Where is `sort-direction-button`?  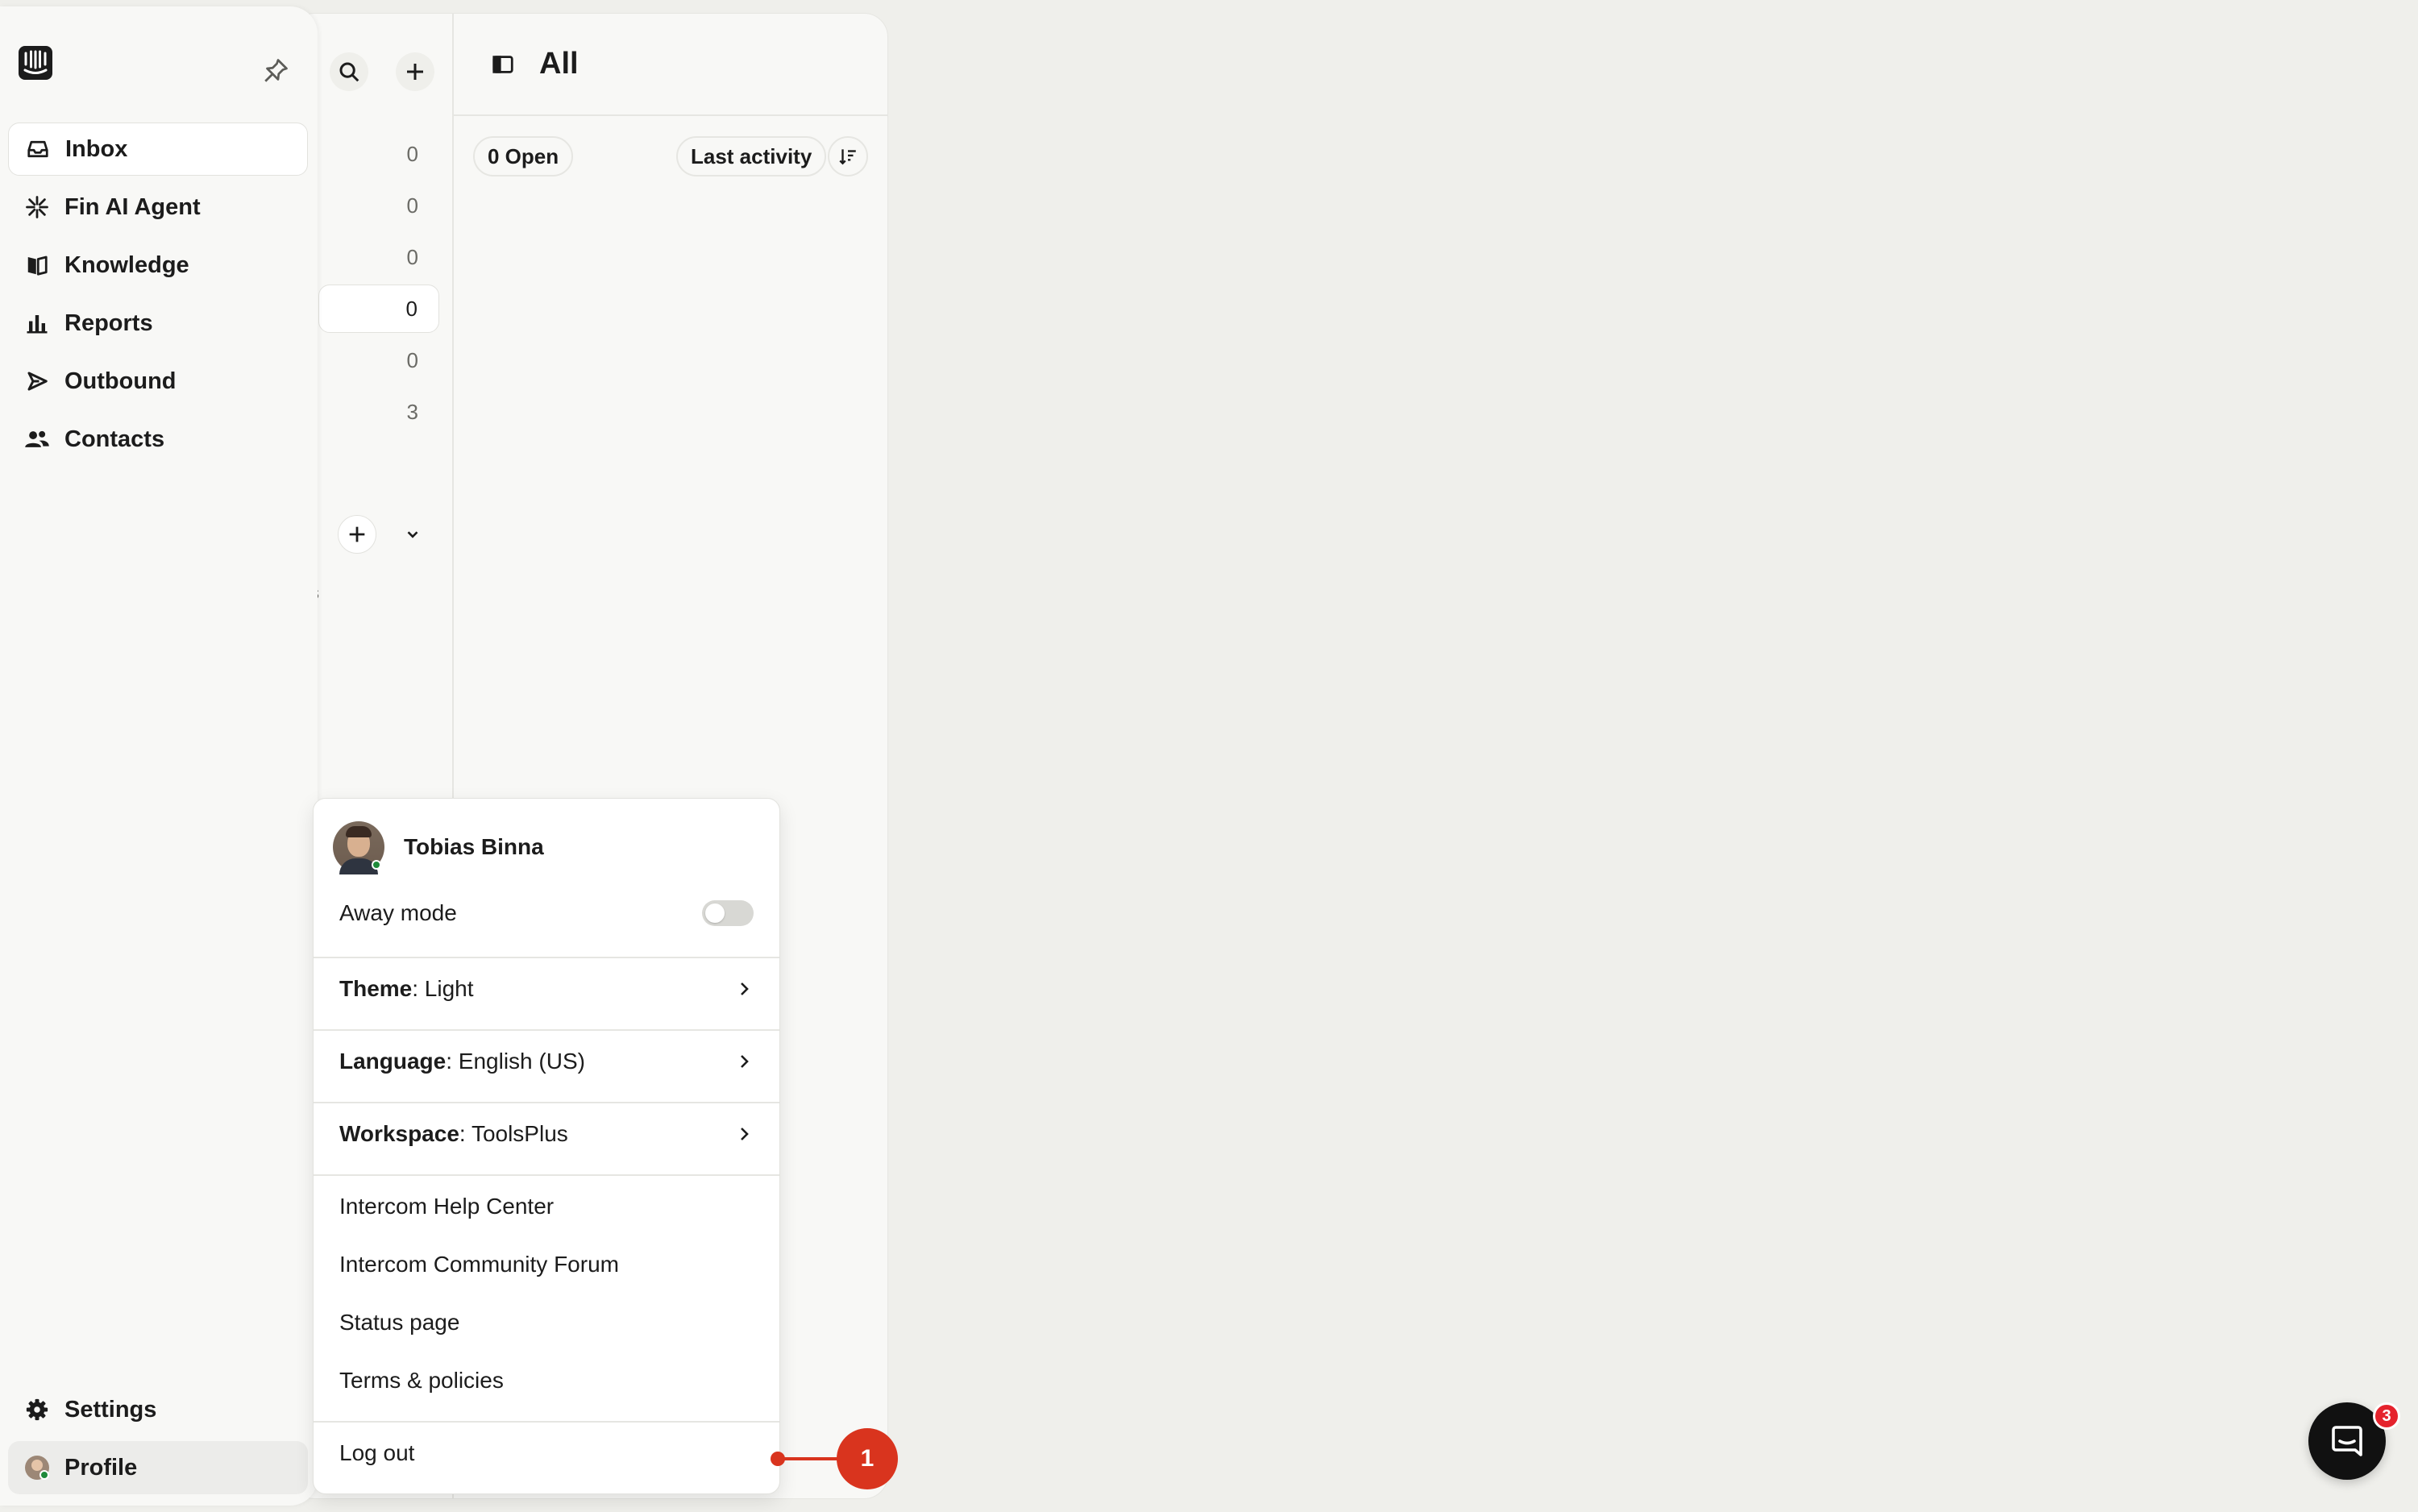 sort-direction-button is located at coordinates (848, 156).